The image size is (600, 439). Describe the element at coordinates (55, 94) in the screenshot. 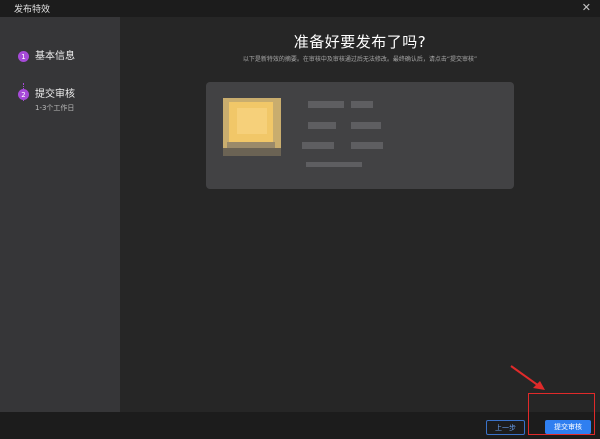

I see `step-label: 提交审核` at that location.